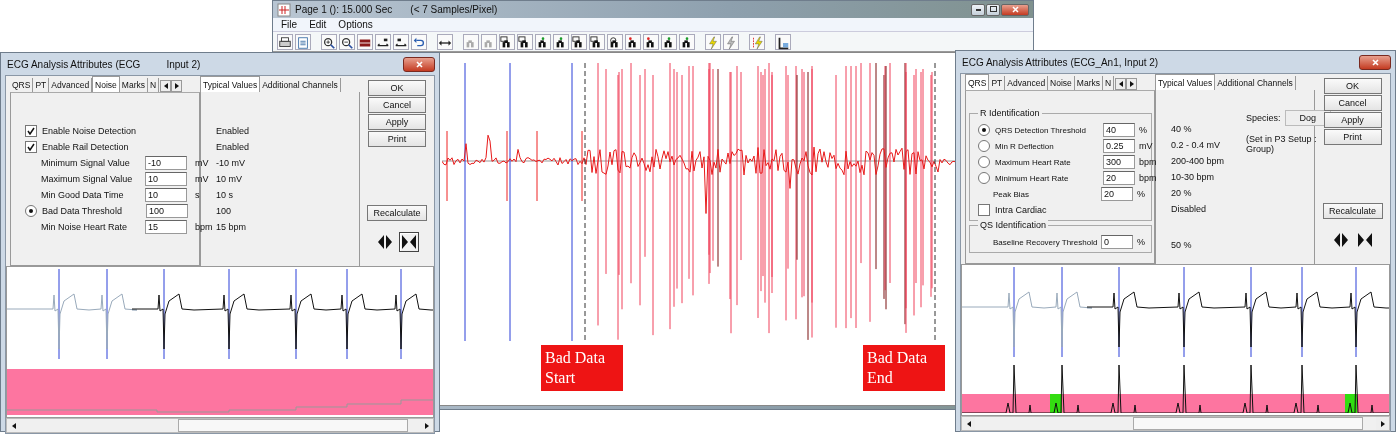 The image size is (1396, 439). Describe the element at coordinates (87, 179) in the screenshot. I see `field-label: Maximum Signal Value` at that location.